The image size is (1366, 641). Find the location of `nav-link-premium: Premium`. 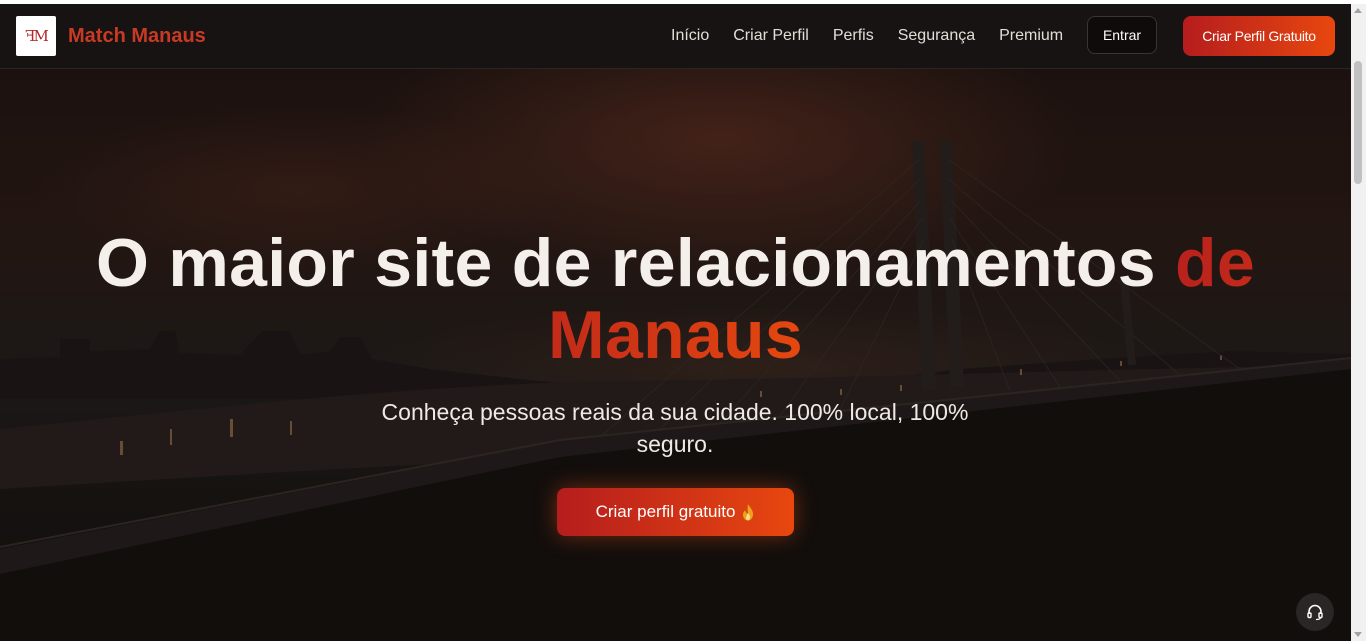

nav-link-premium: Premium is located at coordinates (1031, 36).